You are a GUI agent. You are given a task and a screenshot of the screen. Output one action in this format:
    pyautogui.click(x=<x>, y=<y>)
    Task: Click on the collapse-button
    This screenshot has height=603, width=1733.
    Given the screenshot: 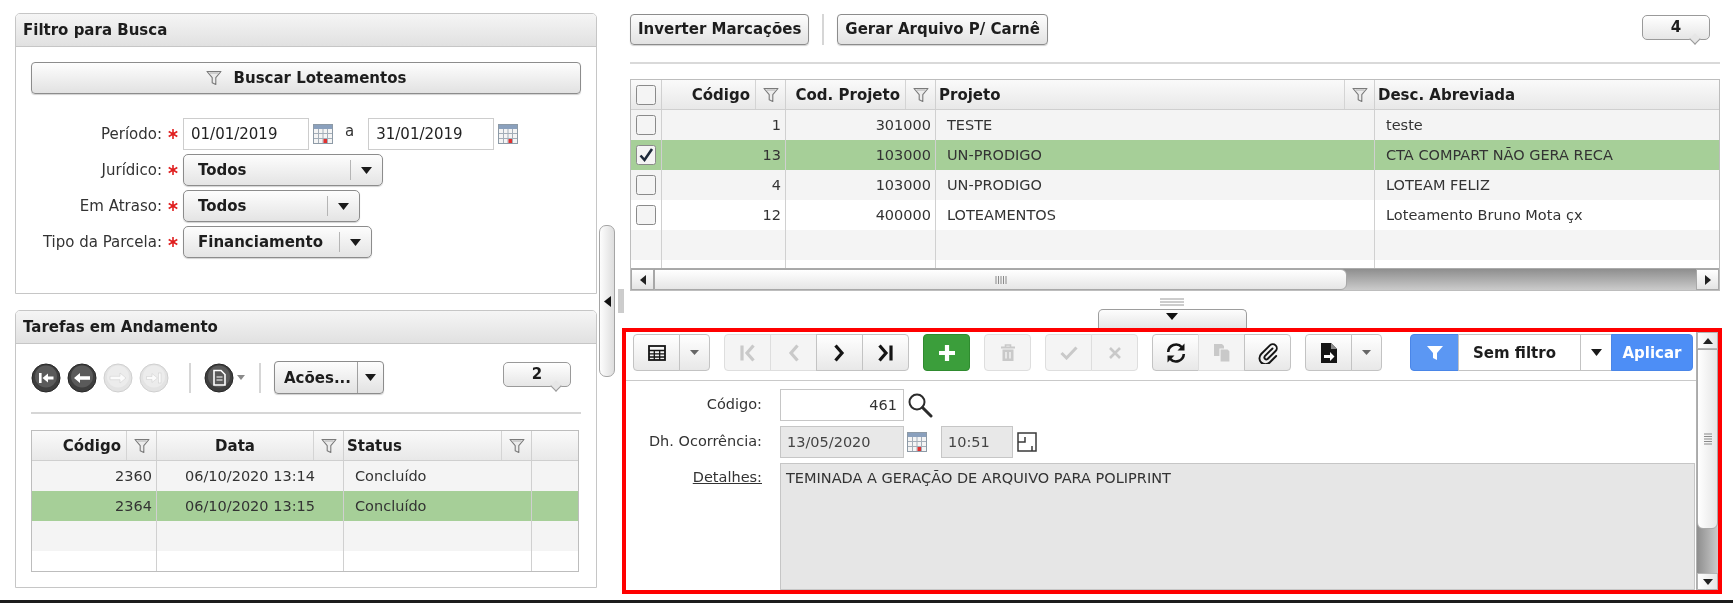 What is the action you would take?
    pyautogui.click(x=1172, y=318)
    